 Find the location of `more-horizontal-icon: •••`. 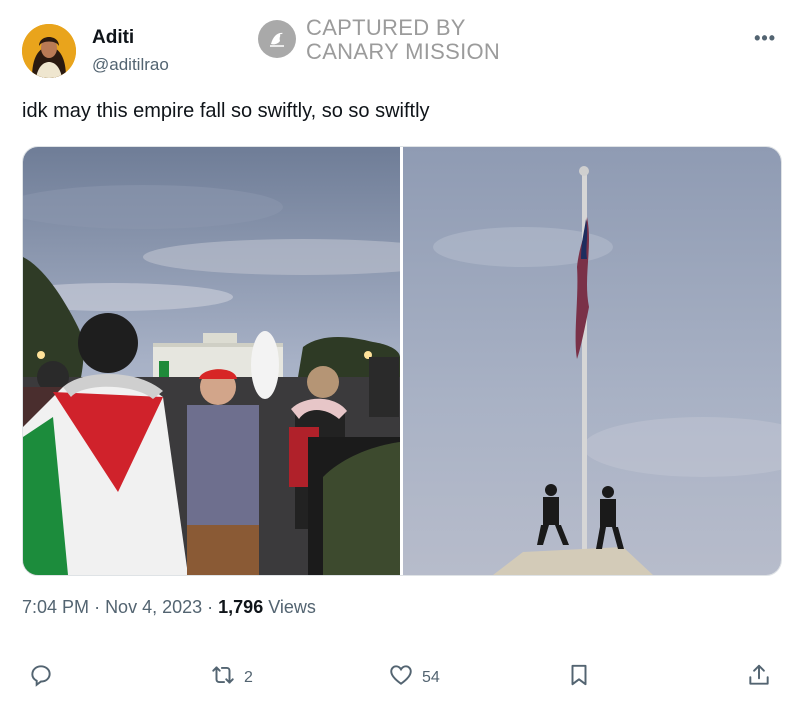

more-horizontal-icon: ••• is located at coordinates (765, 38).